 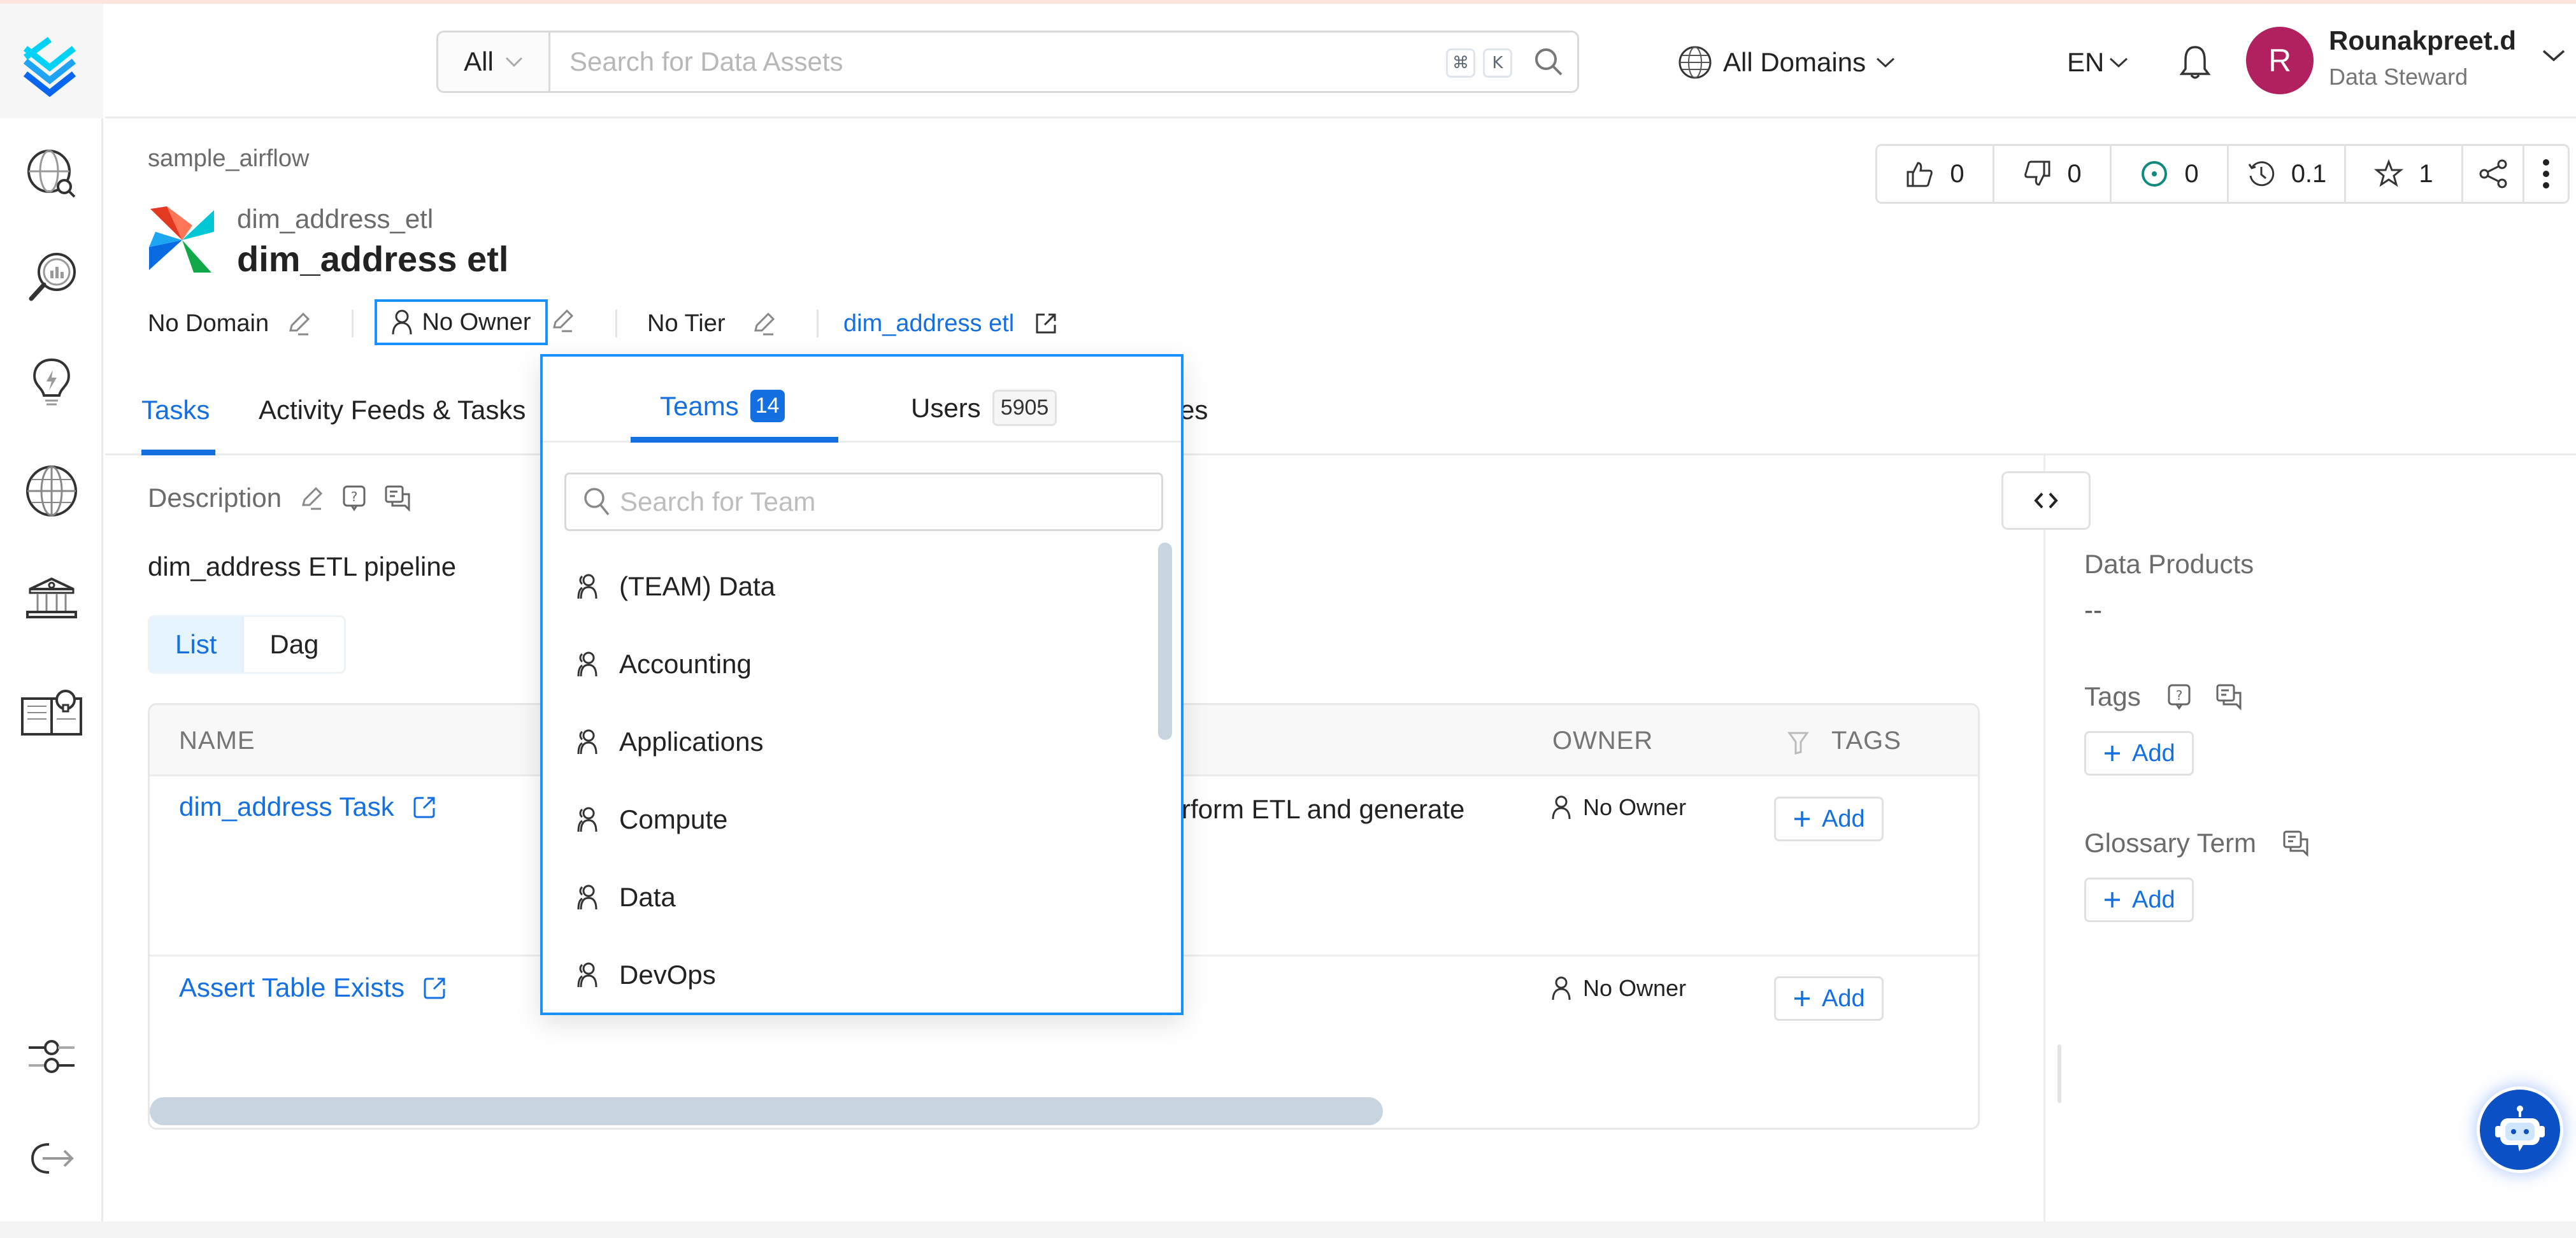 What do you see at coordinates (2097, 62) in the screenshot?
I see `language-selector: EN` at bounding box center [2097, 62].